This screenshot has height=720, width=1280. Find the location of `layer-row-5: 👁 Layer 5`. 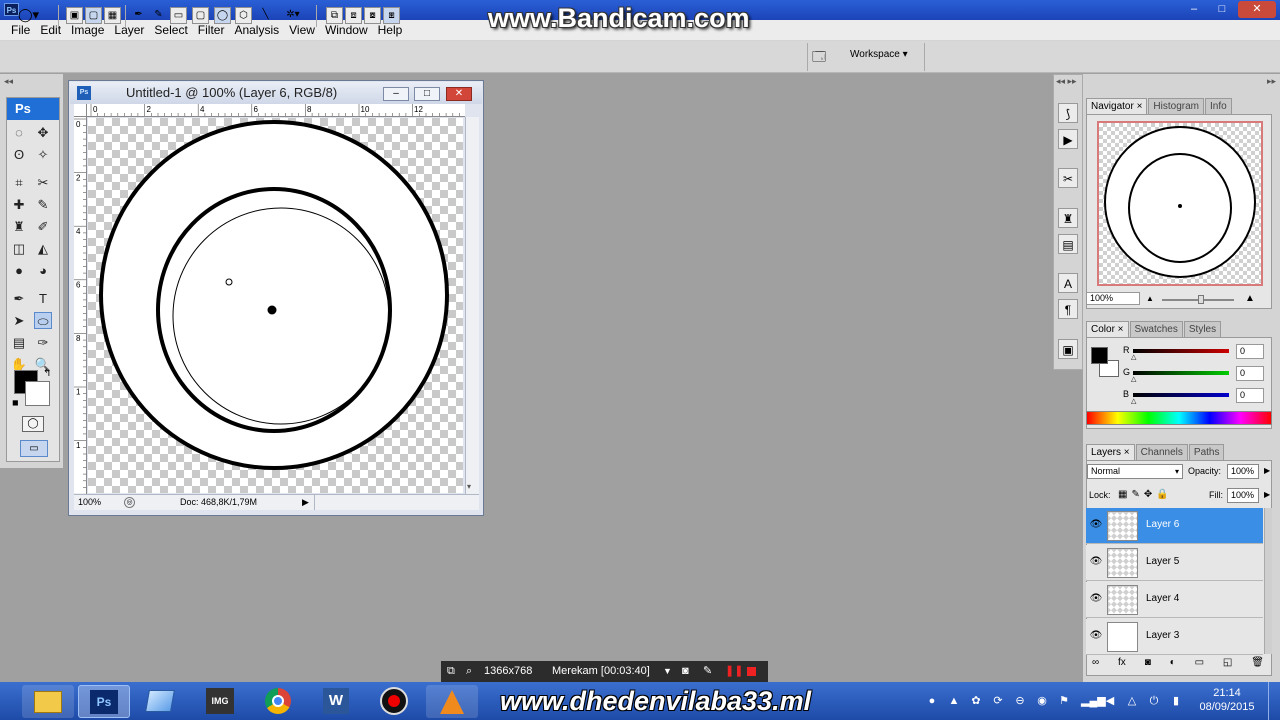

layer-row-5: 👁 Layer 5 is located at coordinates (1174, 563).